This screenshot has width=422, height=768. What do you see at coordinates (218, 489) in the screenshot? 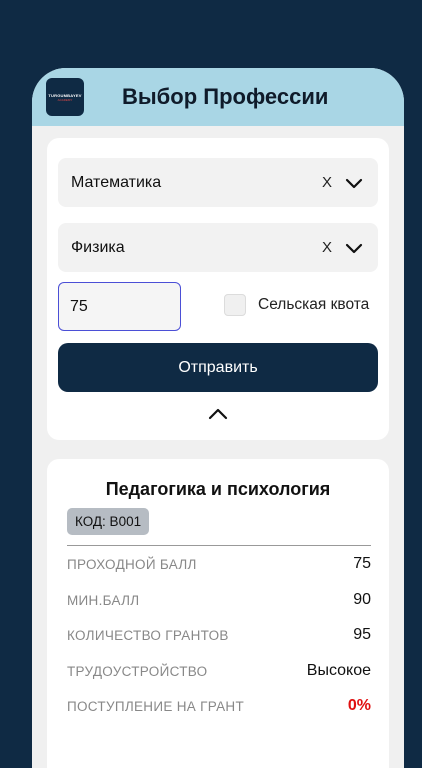
I see `profession-title: Педагогика и психология` at bounding box center [218, 489].